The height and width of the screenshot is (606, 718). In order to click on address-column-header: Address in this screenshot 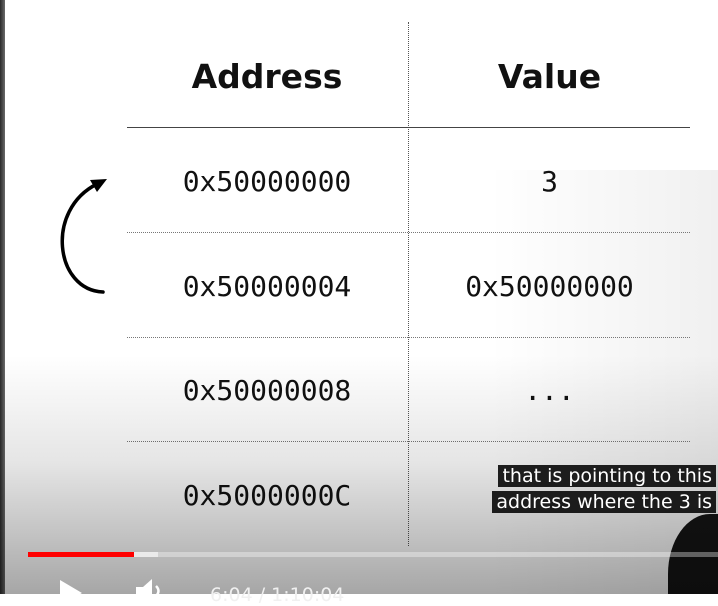, I will do `click(267, 76)`.